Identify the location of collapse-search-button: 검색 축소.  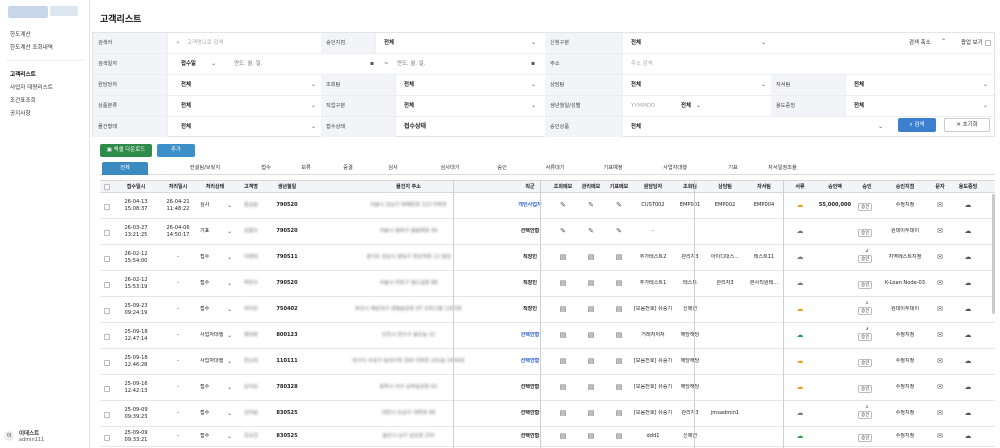
(917, 43).